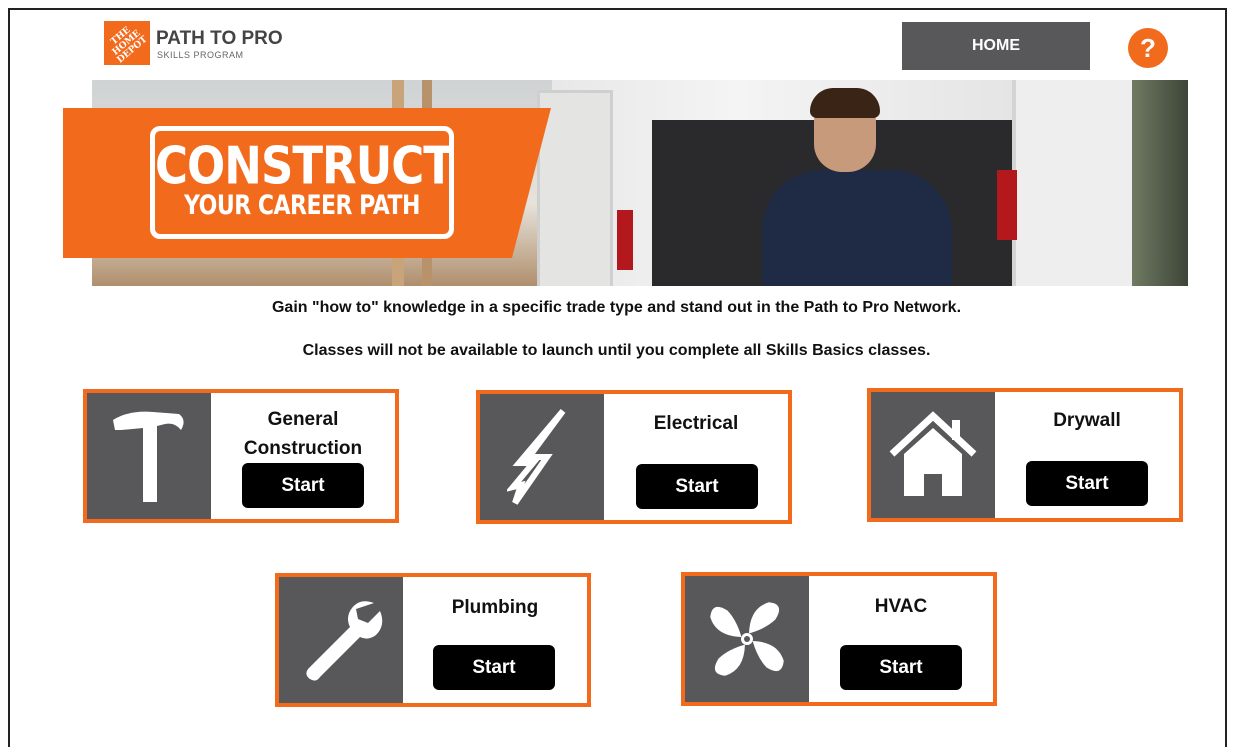 This screenshot has height=747, width=1233. What do you see at coordinates (241, 456) in the screenshot?
I see `course-card-general-construction: General Construction Start` at bounding box center [241, 456].